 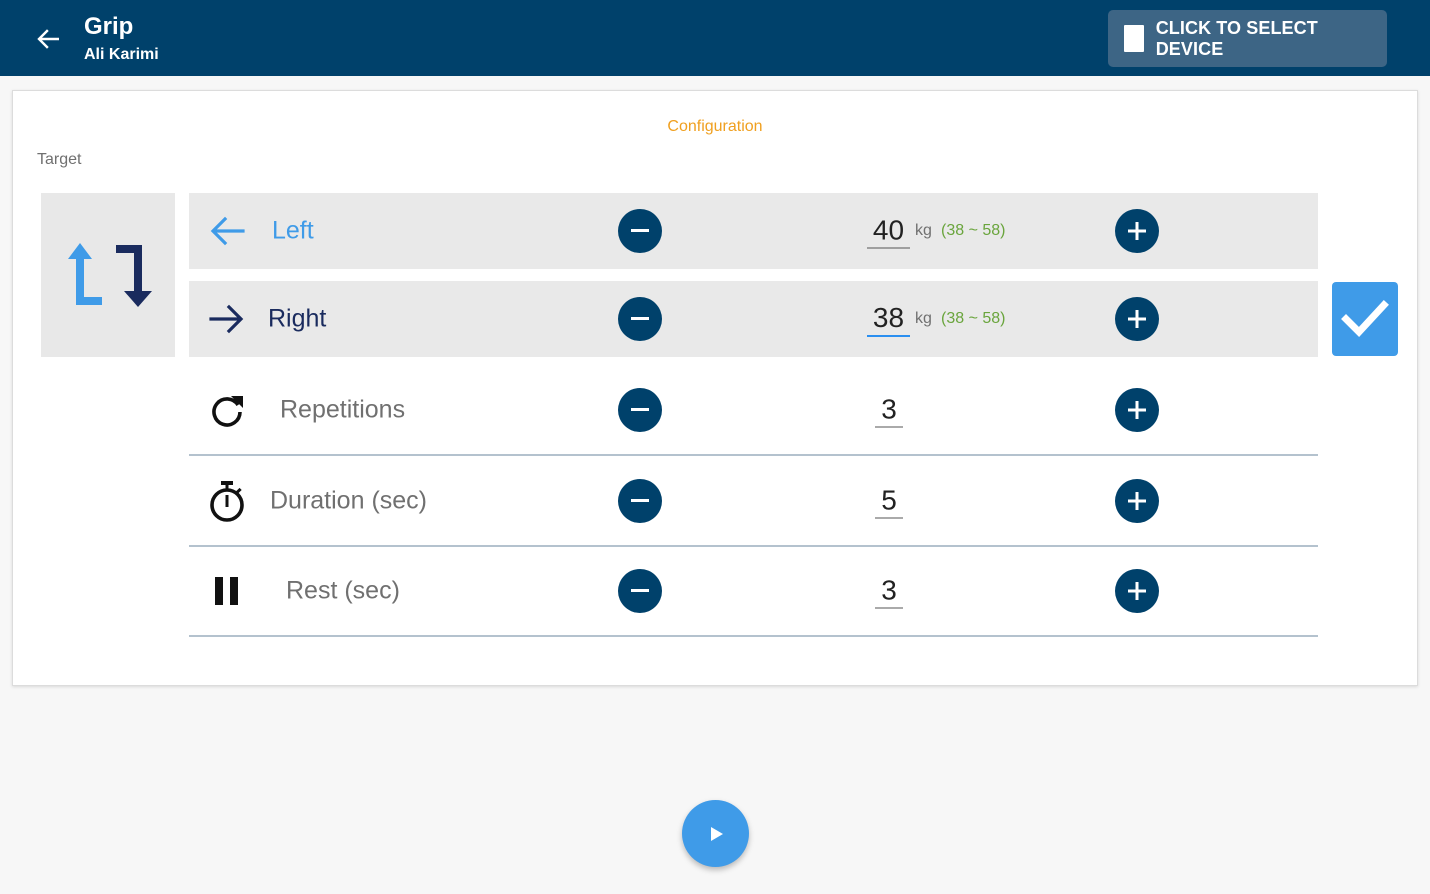 I want to click on right-unit: kg, so click(x=923, y=318).